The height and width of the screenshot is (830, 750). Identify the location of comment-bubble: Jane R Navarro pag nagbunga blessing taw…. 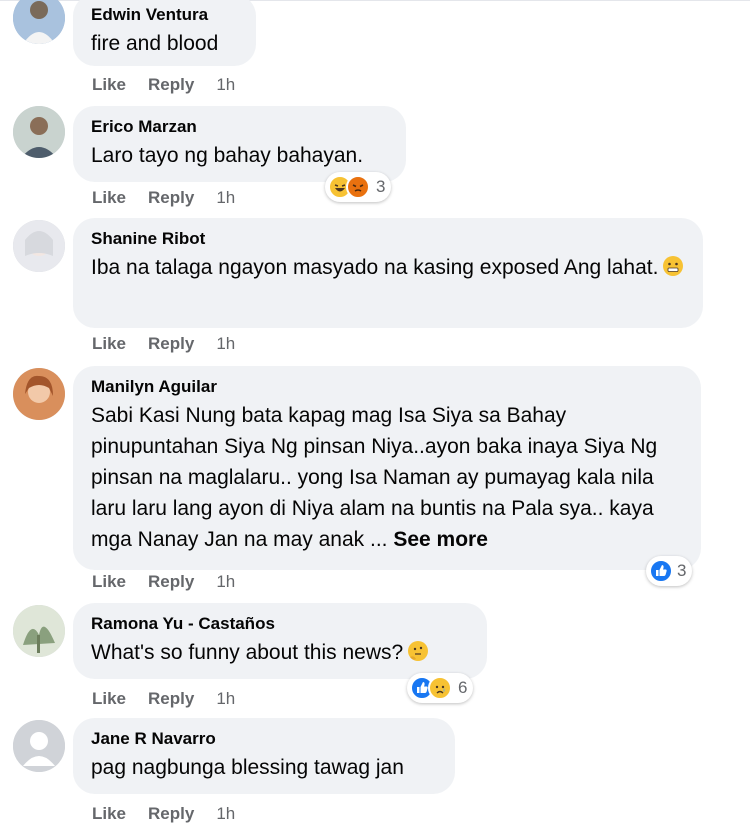
(264, 756).